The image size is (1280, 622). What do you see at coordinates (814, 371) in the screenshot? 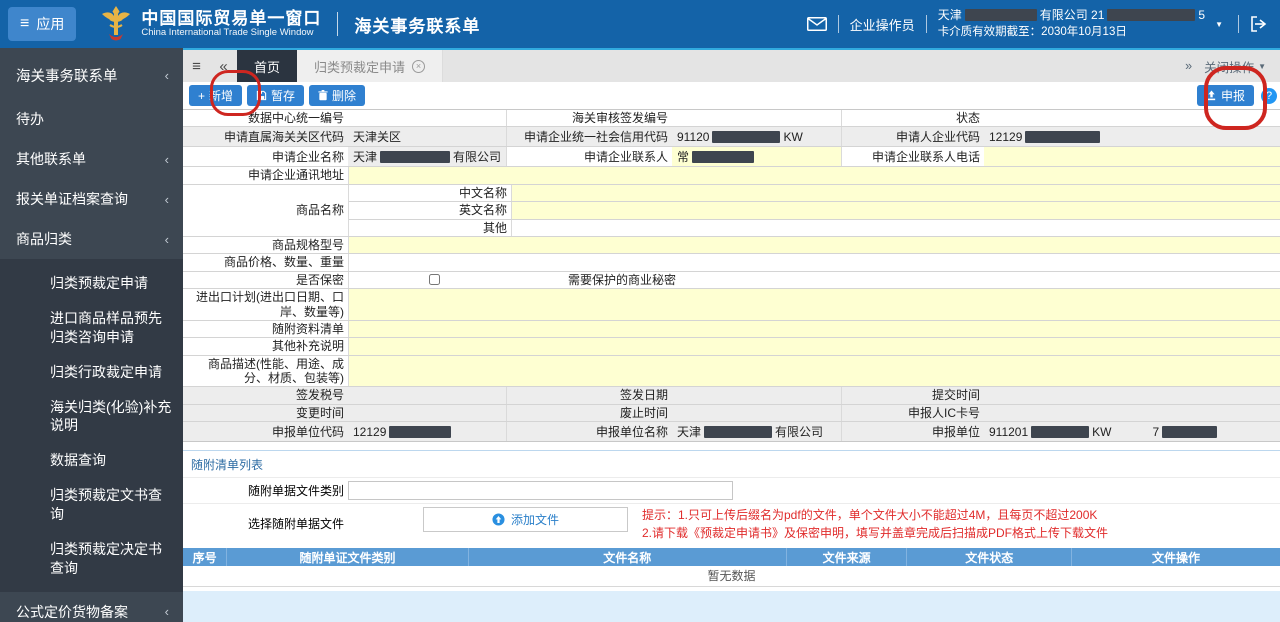
I see `goods-description-input` at bounding box center [814, 371].